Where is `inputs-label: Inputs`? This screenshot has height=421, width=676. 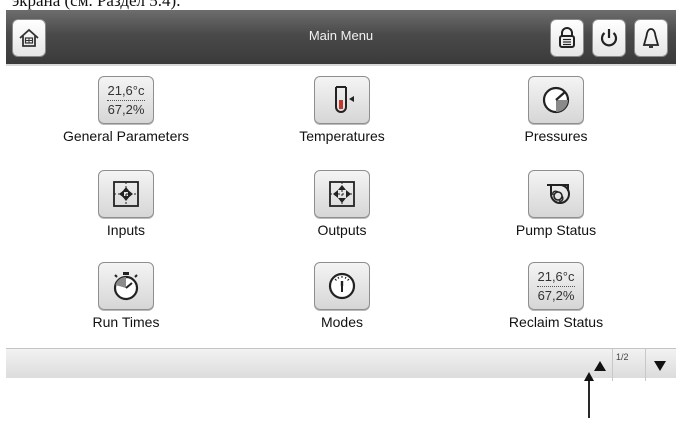 inputs-label: Inputs is located at coordinates (126, 230).